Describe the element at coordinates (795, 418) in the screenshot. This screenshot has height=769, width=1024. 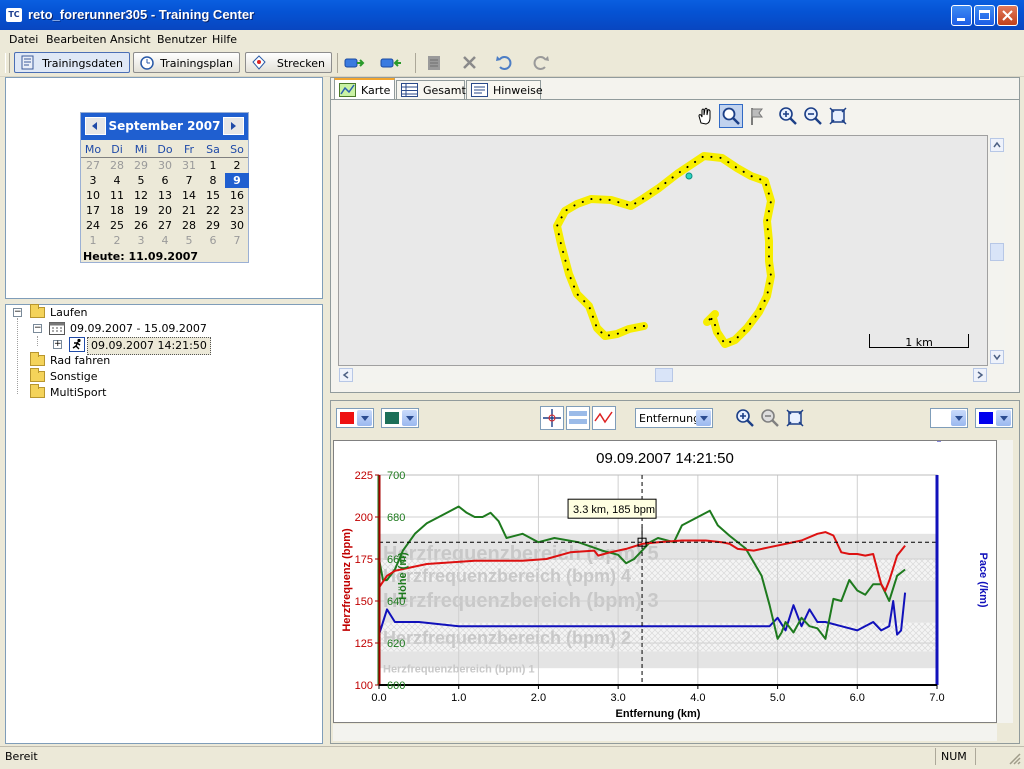
I see `graph-fit-icon` at that location.